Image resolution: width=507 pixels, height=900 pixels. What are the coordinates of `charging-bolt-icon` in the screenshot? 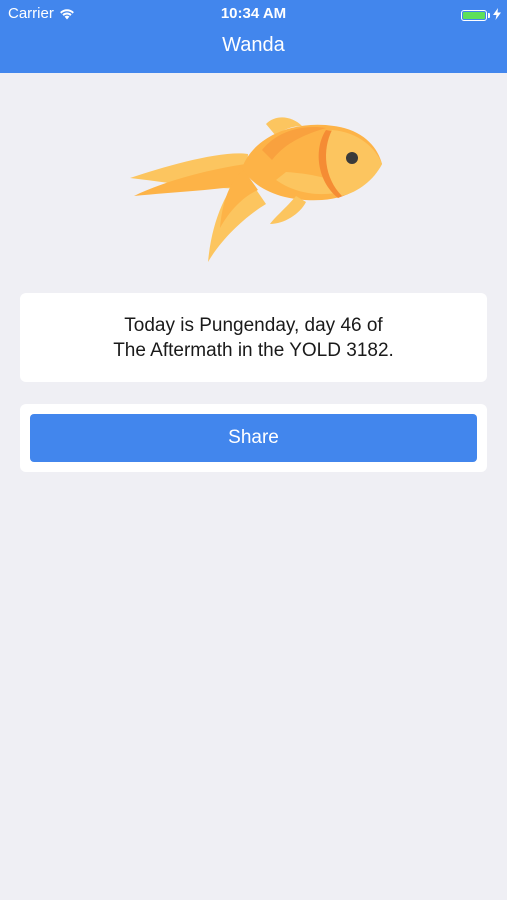 It's located at (497, 15).